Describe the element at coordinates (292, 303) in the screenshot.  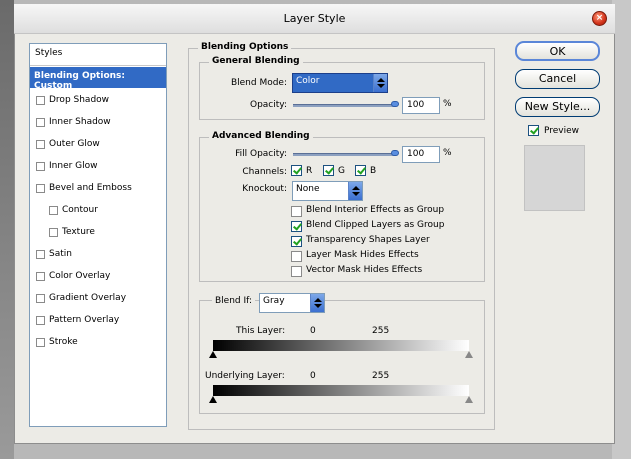
I see `blend-if-select: Gray` at that location.